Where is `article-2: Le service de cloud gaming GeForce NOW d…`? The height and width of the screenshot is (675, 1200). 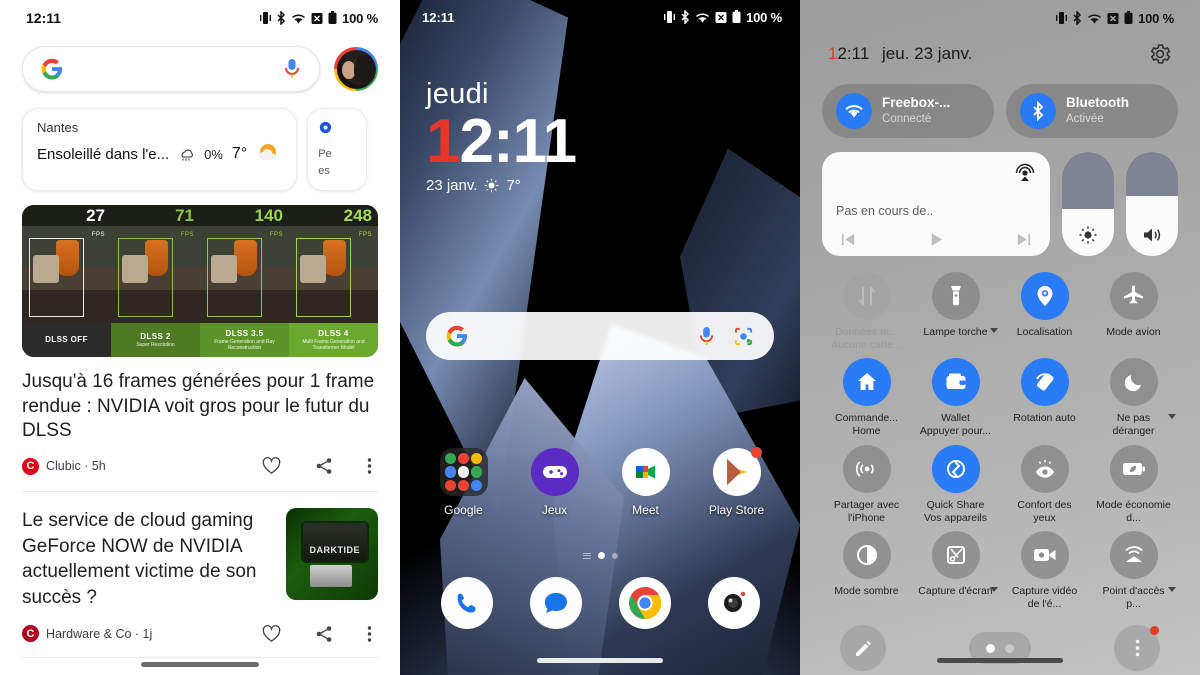 article-2: Le service de cloud gaming GeForce NOW d… is located at coordinates (200, 551).